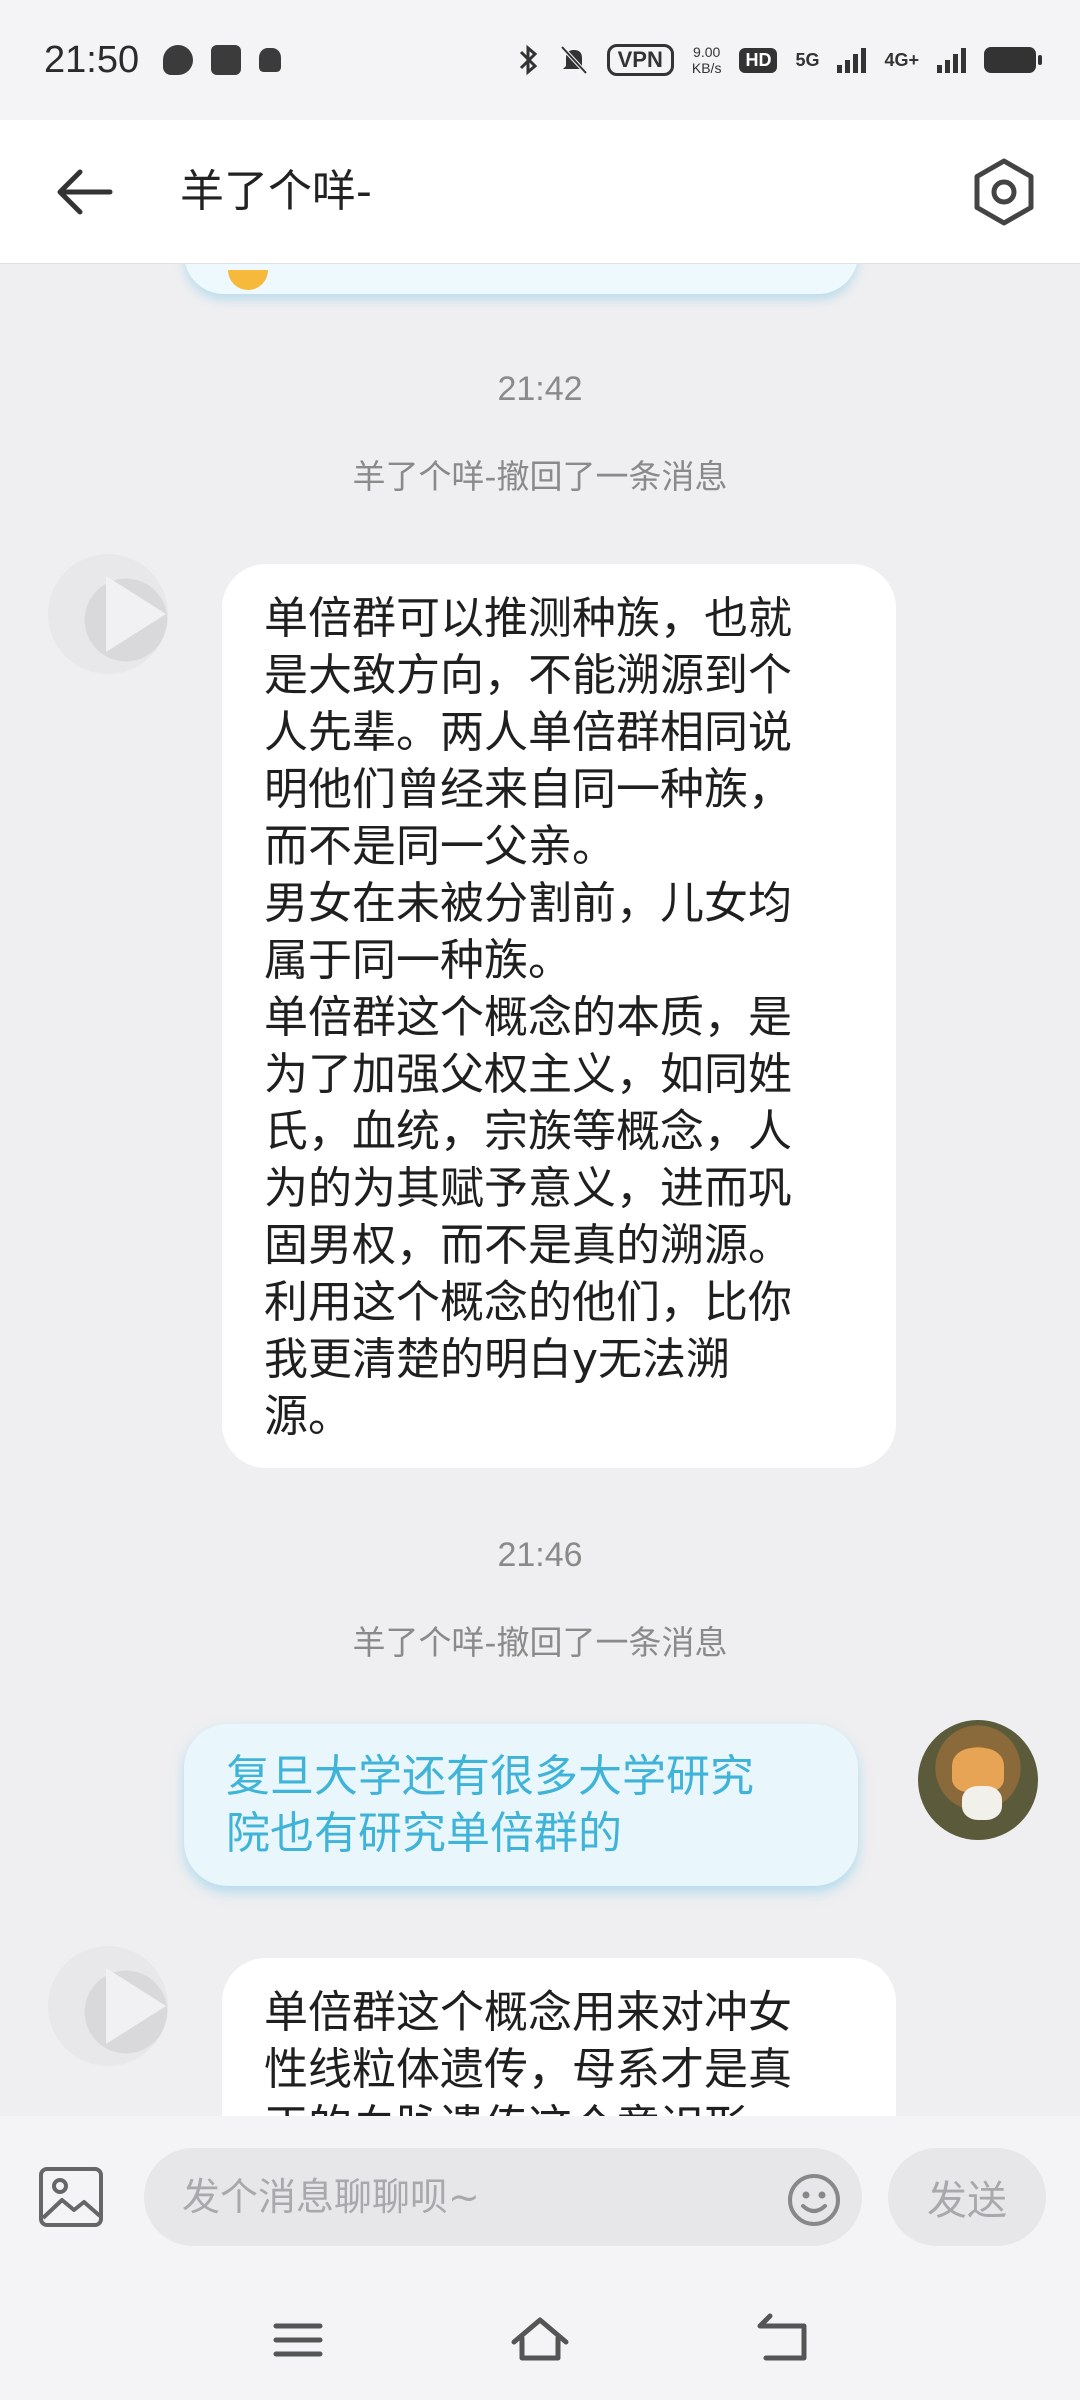 The width and height of the screenshot is (1080, 2400). Describe the element at coordinates (807, 59) in the screenshot. I see `network-5g-label: 5G` at that location.